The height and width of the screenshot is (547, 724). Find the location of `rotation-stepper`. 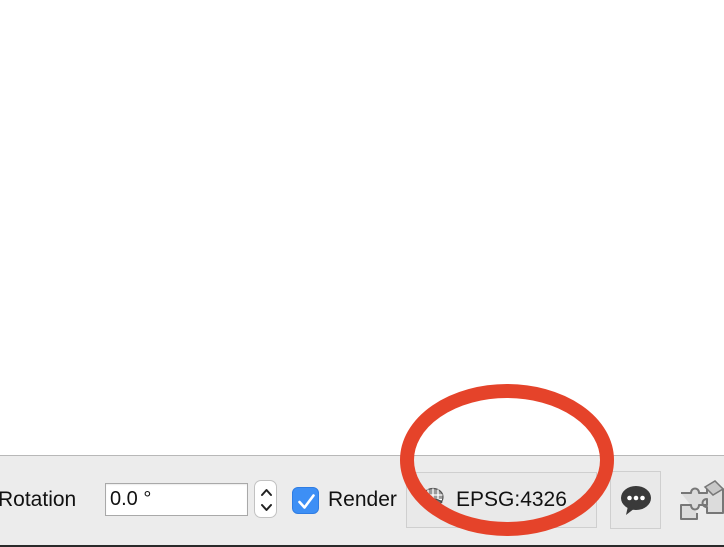

rotation-stepper is located at coordinates (265, 499).